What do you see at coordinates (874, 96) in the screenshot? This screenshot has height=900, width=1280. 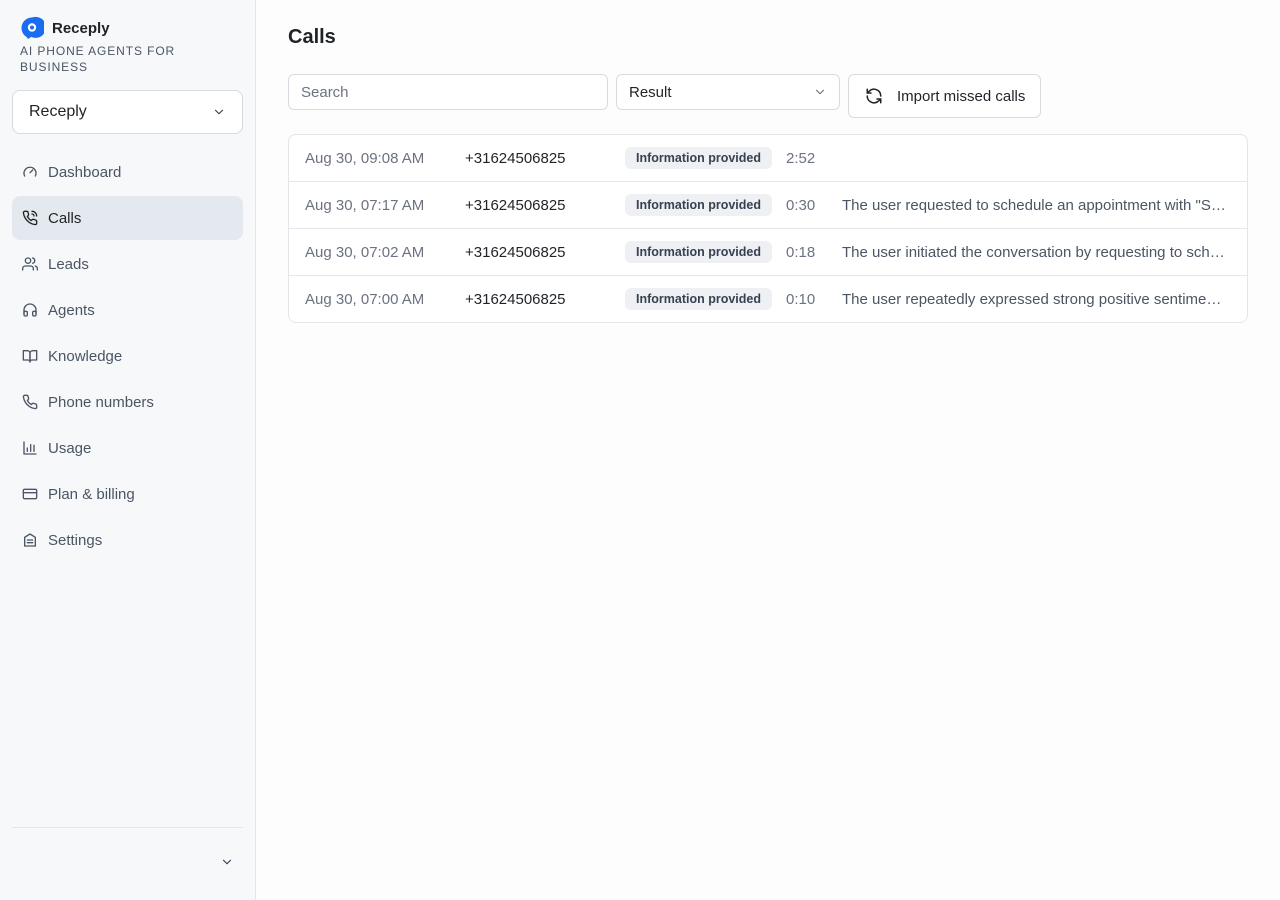 I see `refresh-icon` at bounding box center [874, 96].